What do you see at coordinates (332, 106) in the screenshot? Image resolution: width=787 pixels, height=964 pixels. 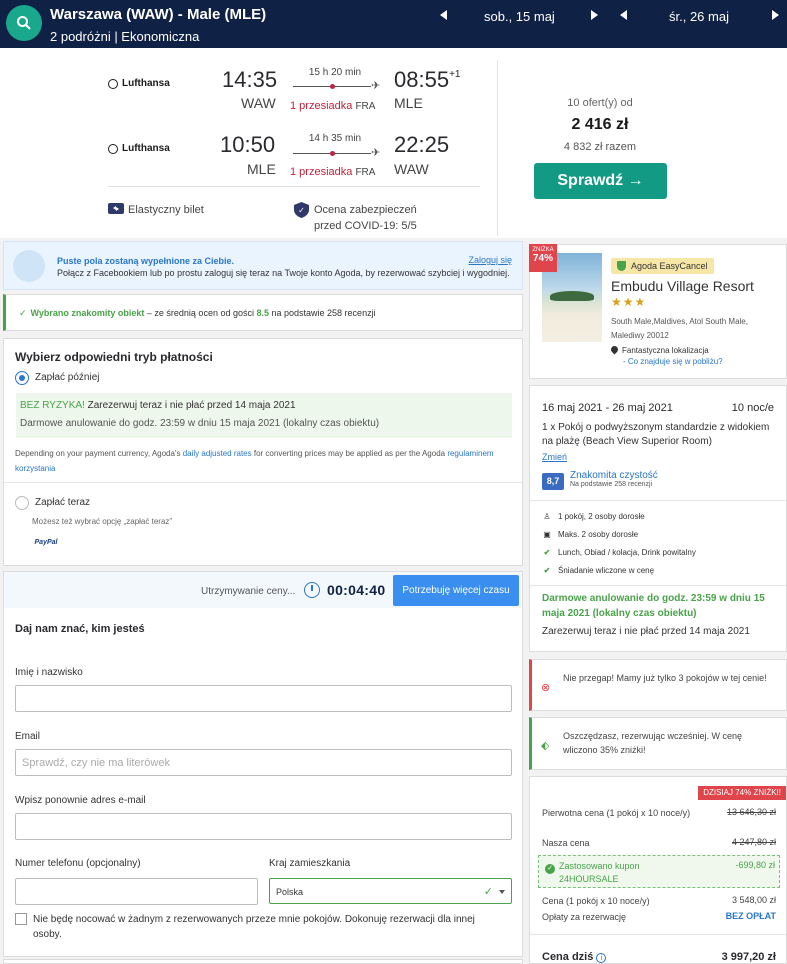 I see `outbound-stops: 1 przesiadka FRA` at bounding box center [332, 106].